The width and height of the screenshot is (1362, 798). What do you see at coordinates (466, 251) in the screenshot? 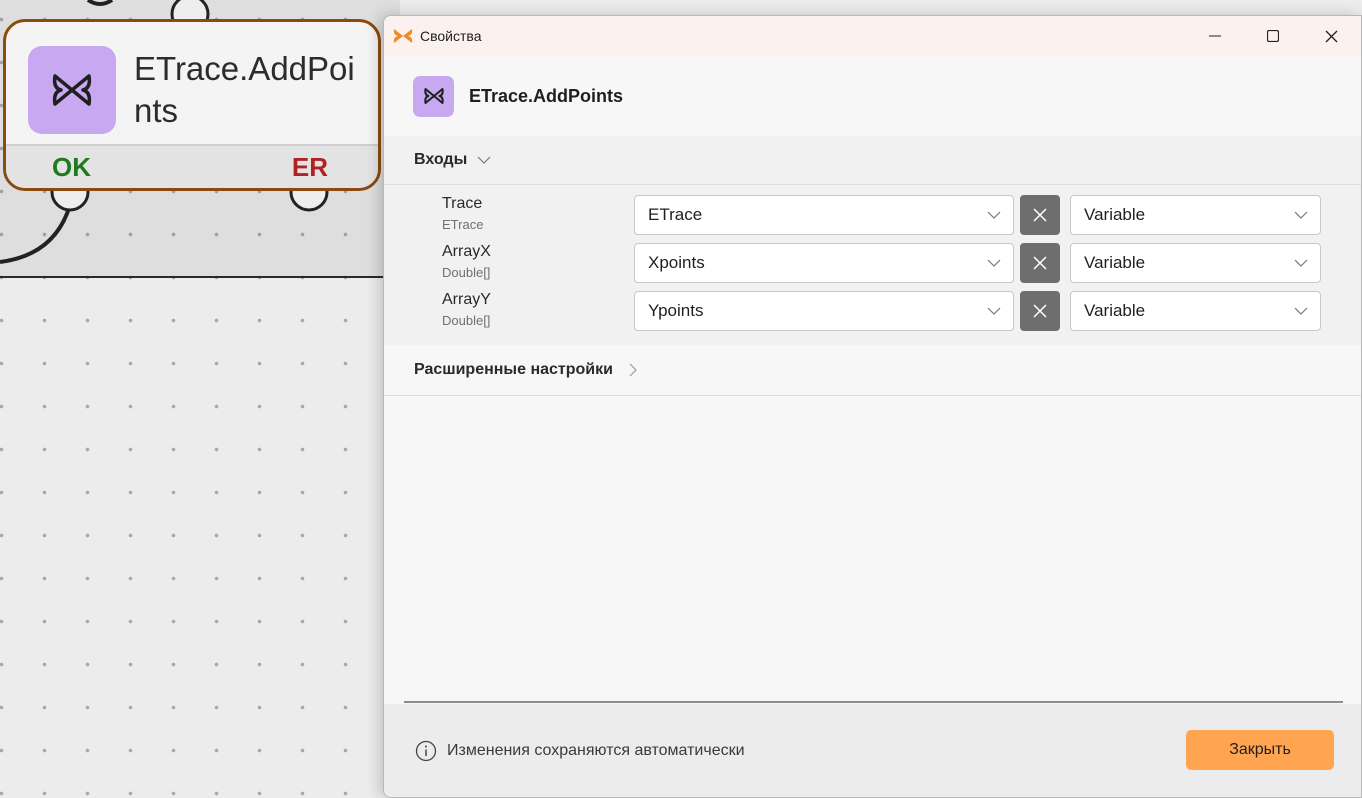
I see `input-name: ArrayX` at bounding box center [466, 251].